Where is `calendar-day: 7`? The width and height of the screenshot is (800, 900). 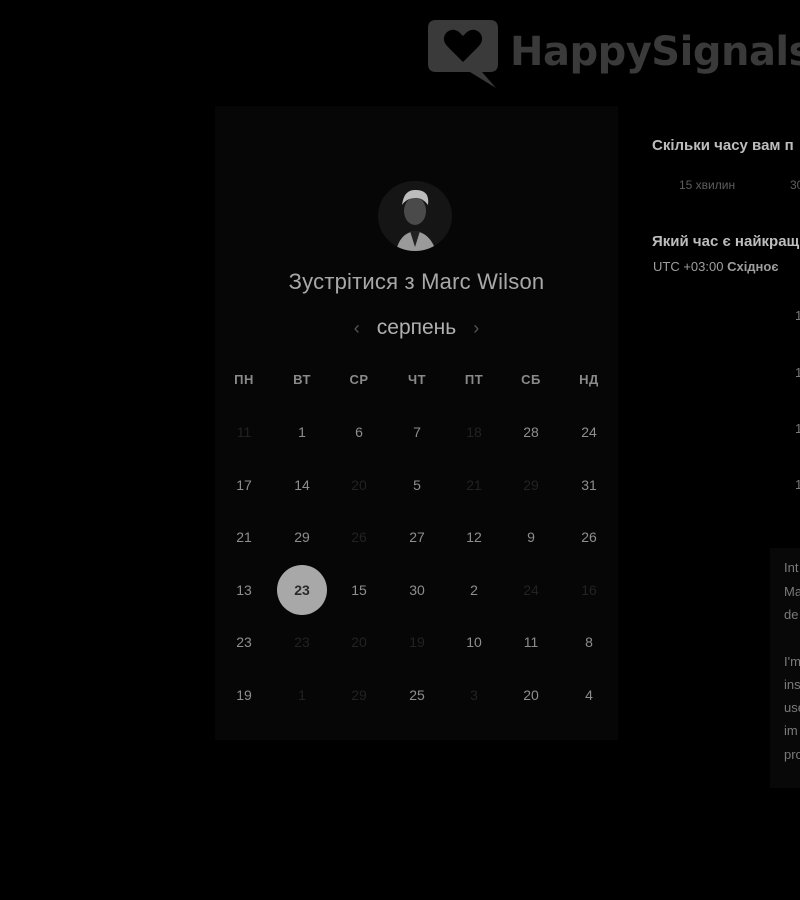
calendar-day: 7 is located at coordinates (417, 432).